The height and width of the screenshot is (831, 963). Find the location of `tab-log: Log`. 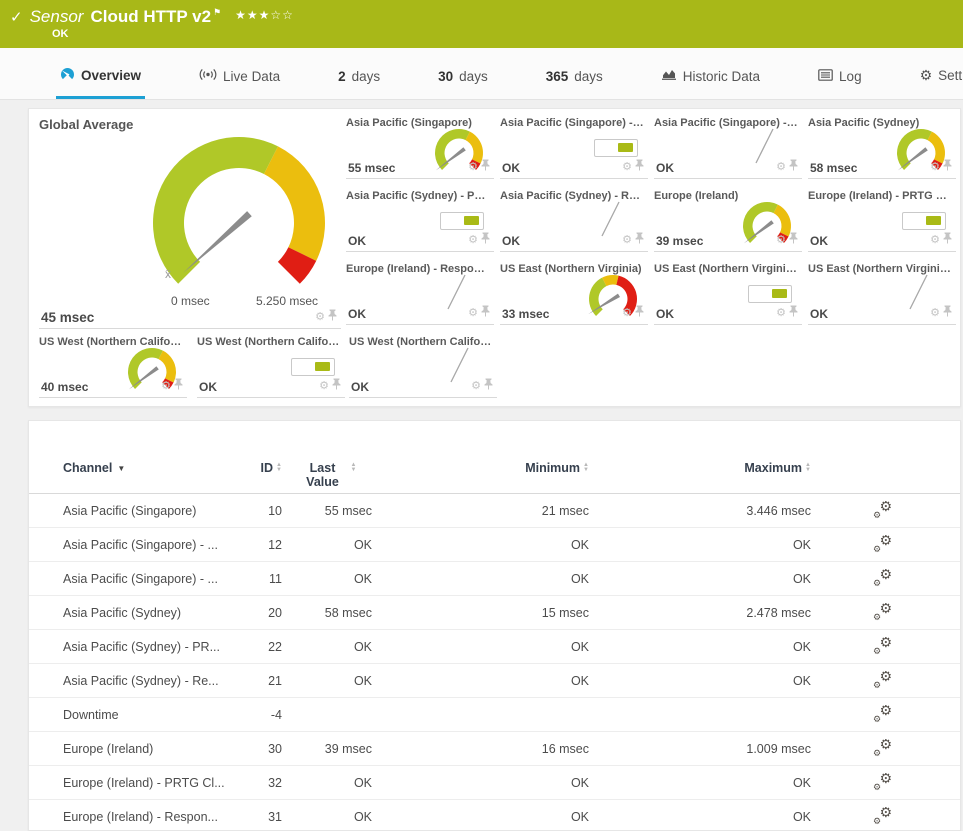

tab-log: Log is located at coordinates (840, 84).